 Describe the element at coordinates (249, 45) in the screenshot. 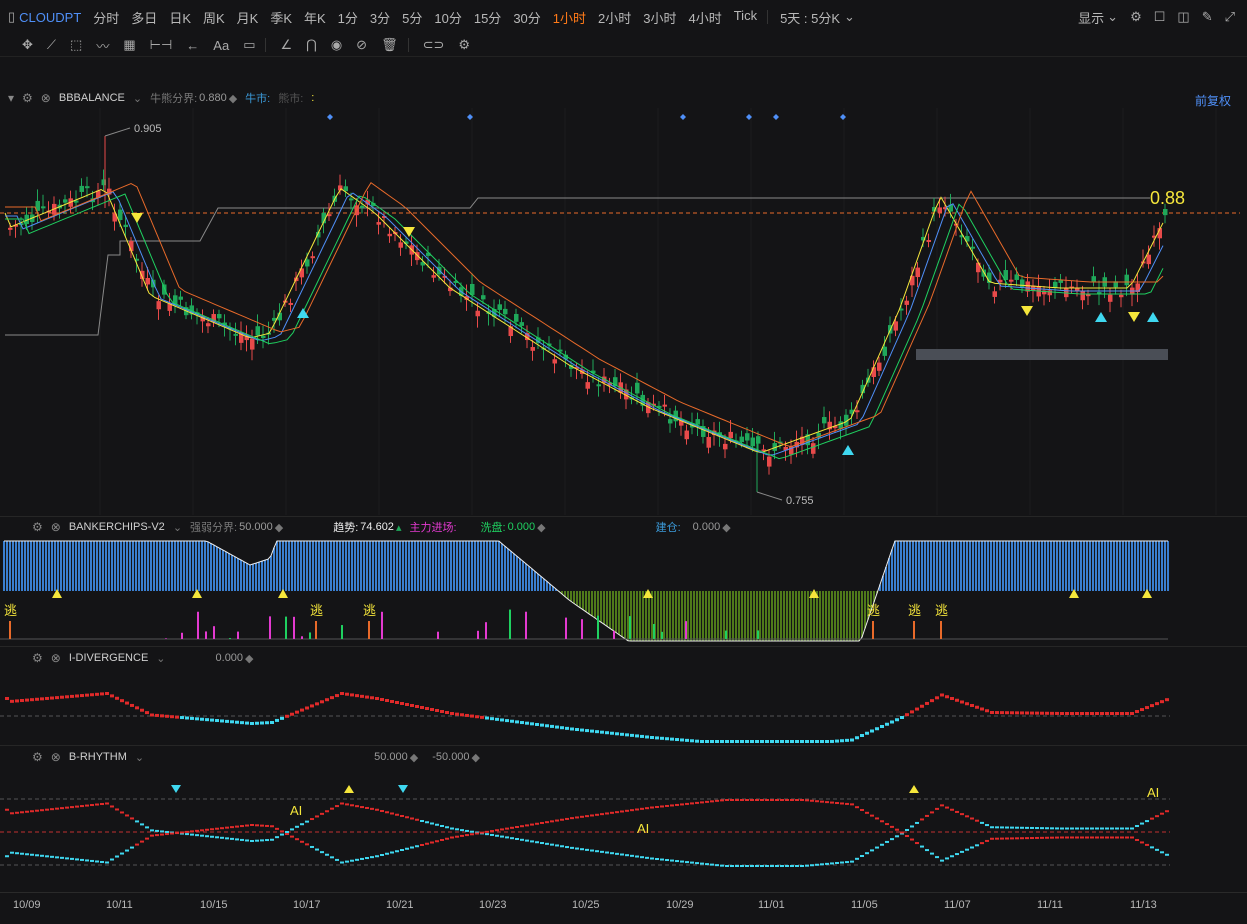

I see `comment-icon: ▭` at that location.